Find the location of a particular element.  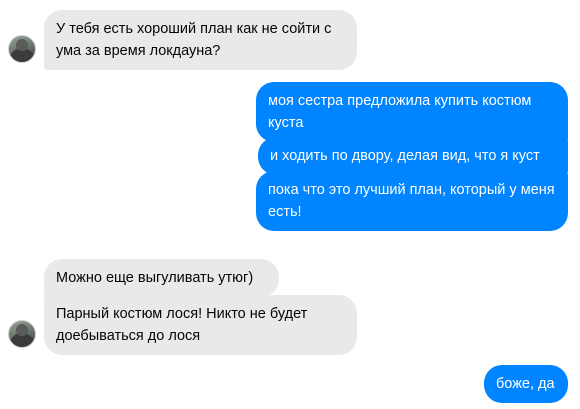

message-outgoing: и ходить по двору, делая вид, что я куст is located at coordinates (413, 156).